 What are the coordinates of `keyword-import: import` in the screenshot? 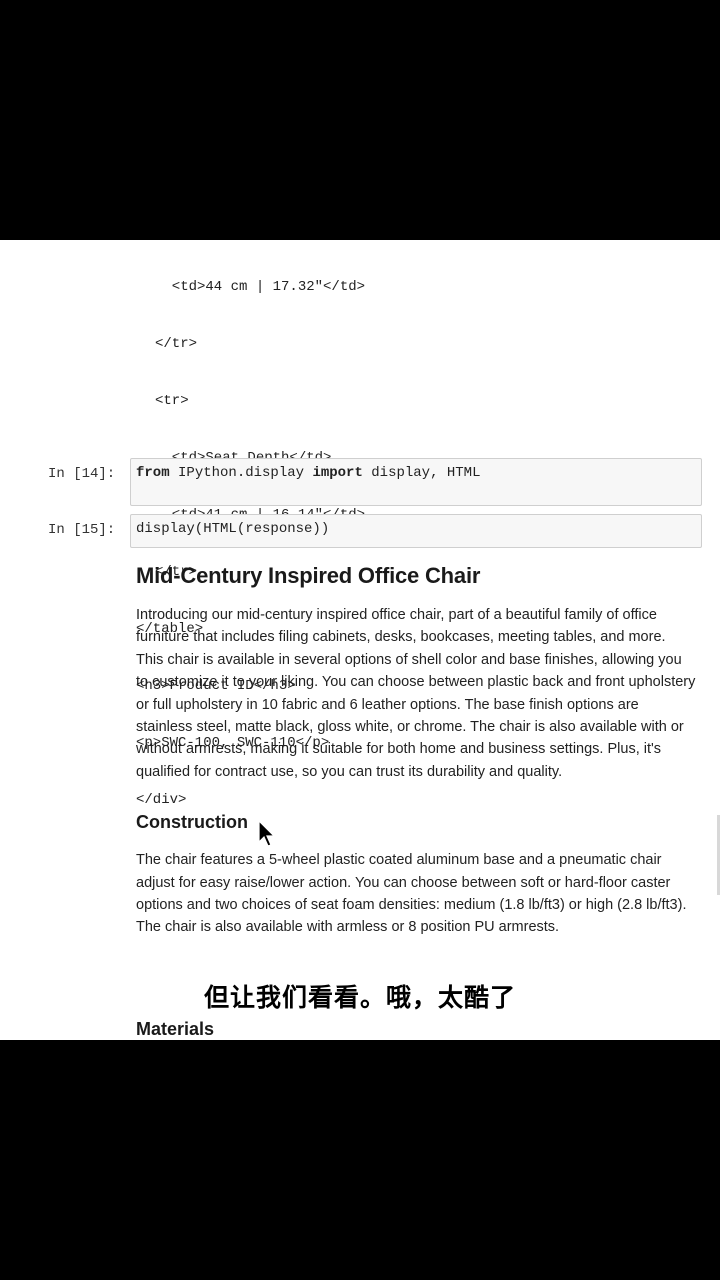 It's located at (337, 473).